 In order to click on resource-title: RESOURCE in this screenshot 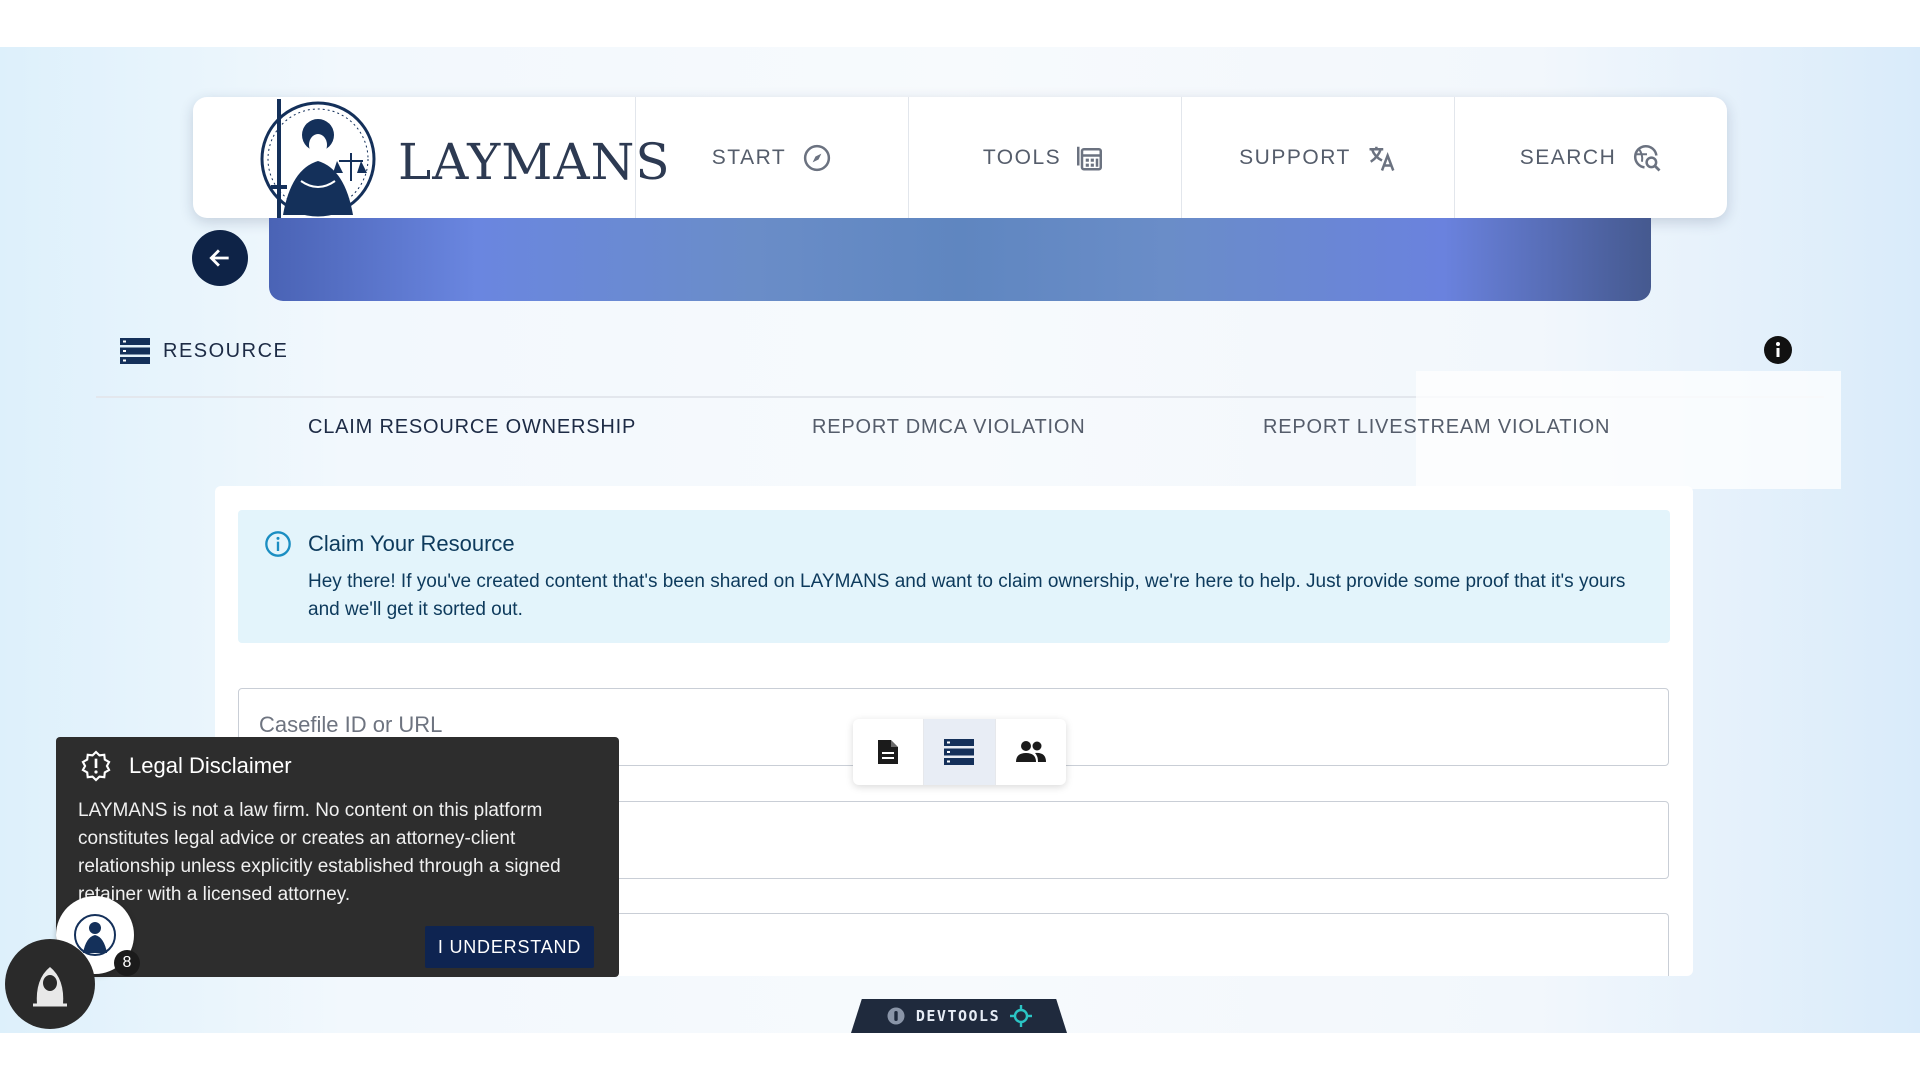, I will do `click(226, 351)`.